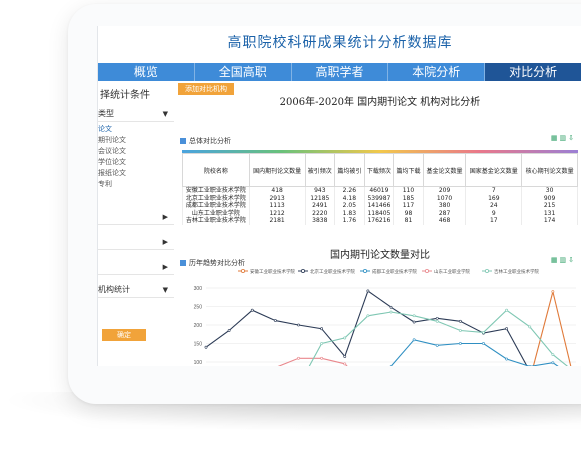  What do you see at coordinates (549, 198) in the screenshot?
I see `table-cell: 909` at bounding box center [549, 198].